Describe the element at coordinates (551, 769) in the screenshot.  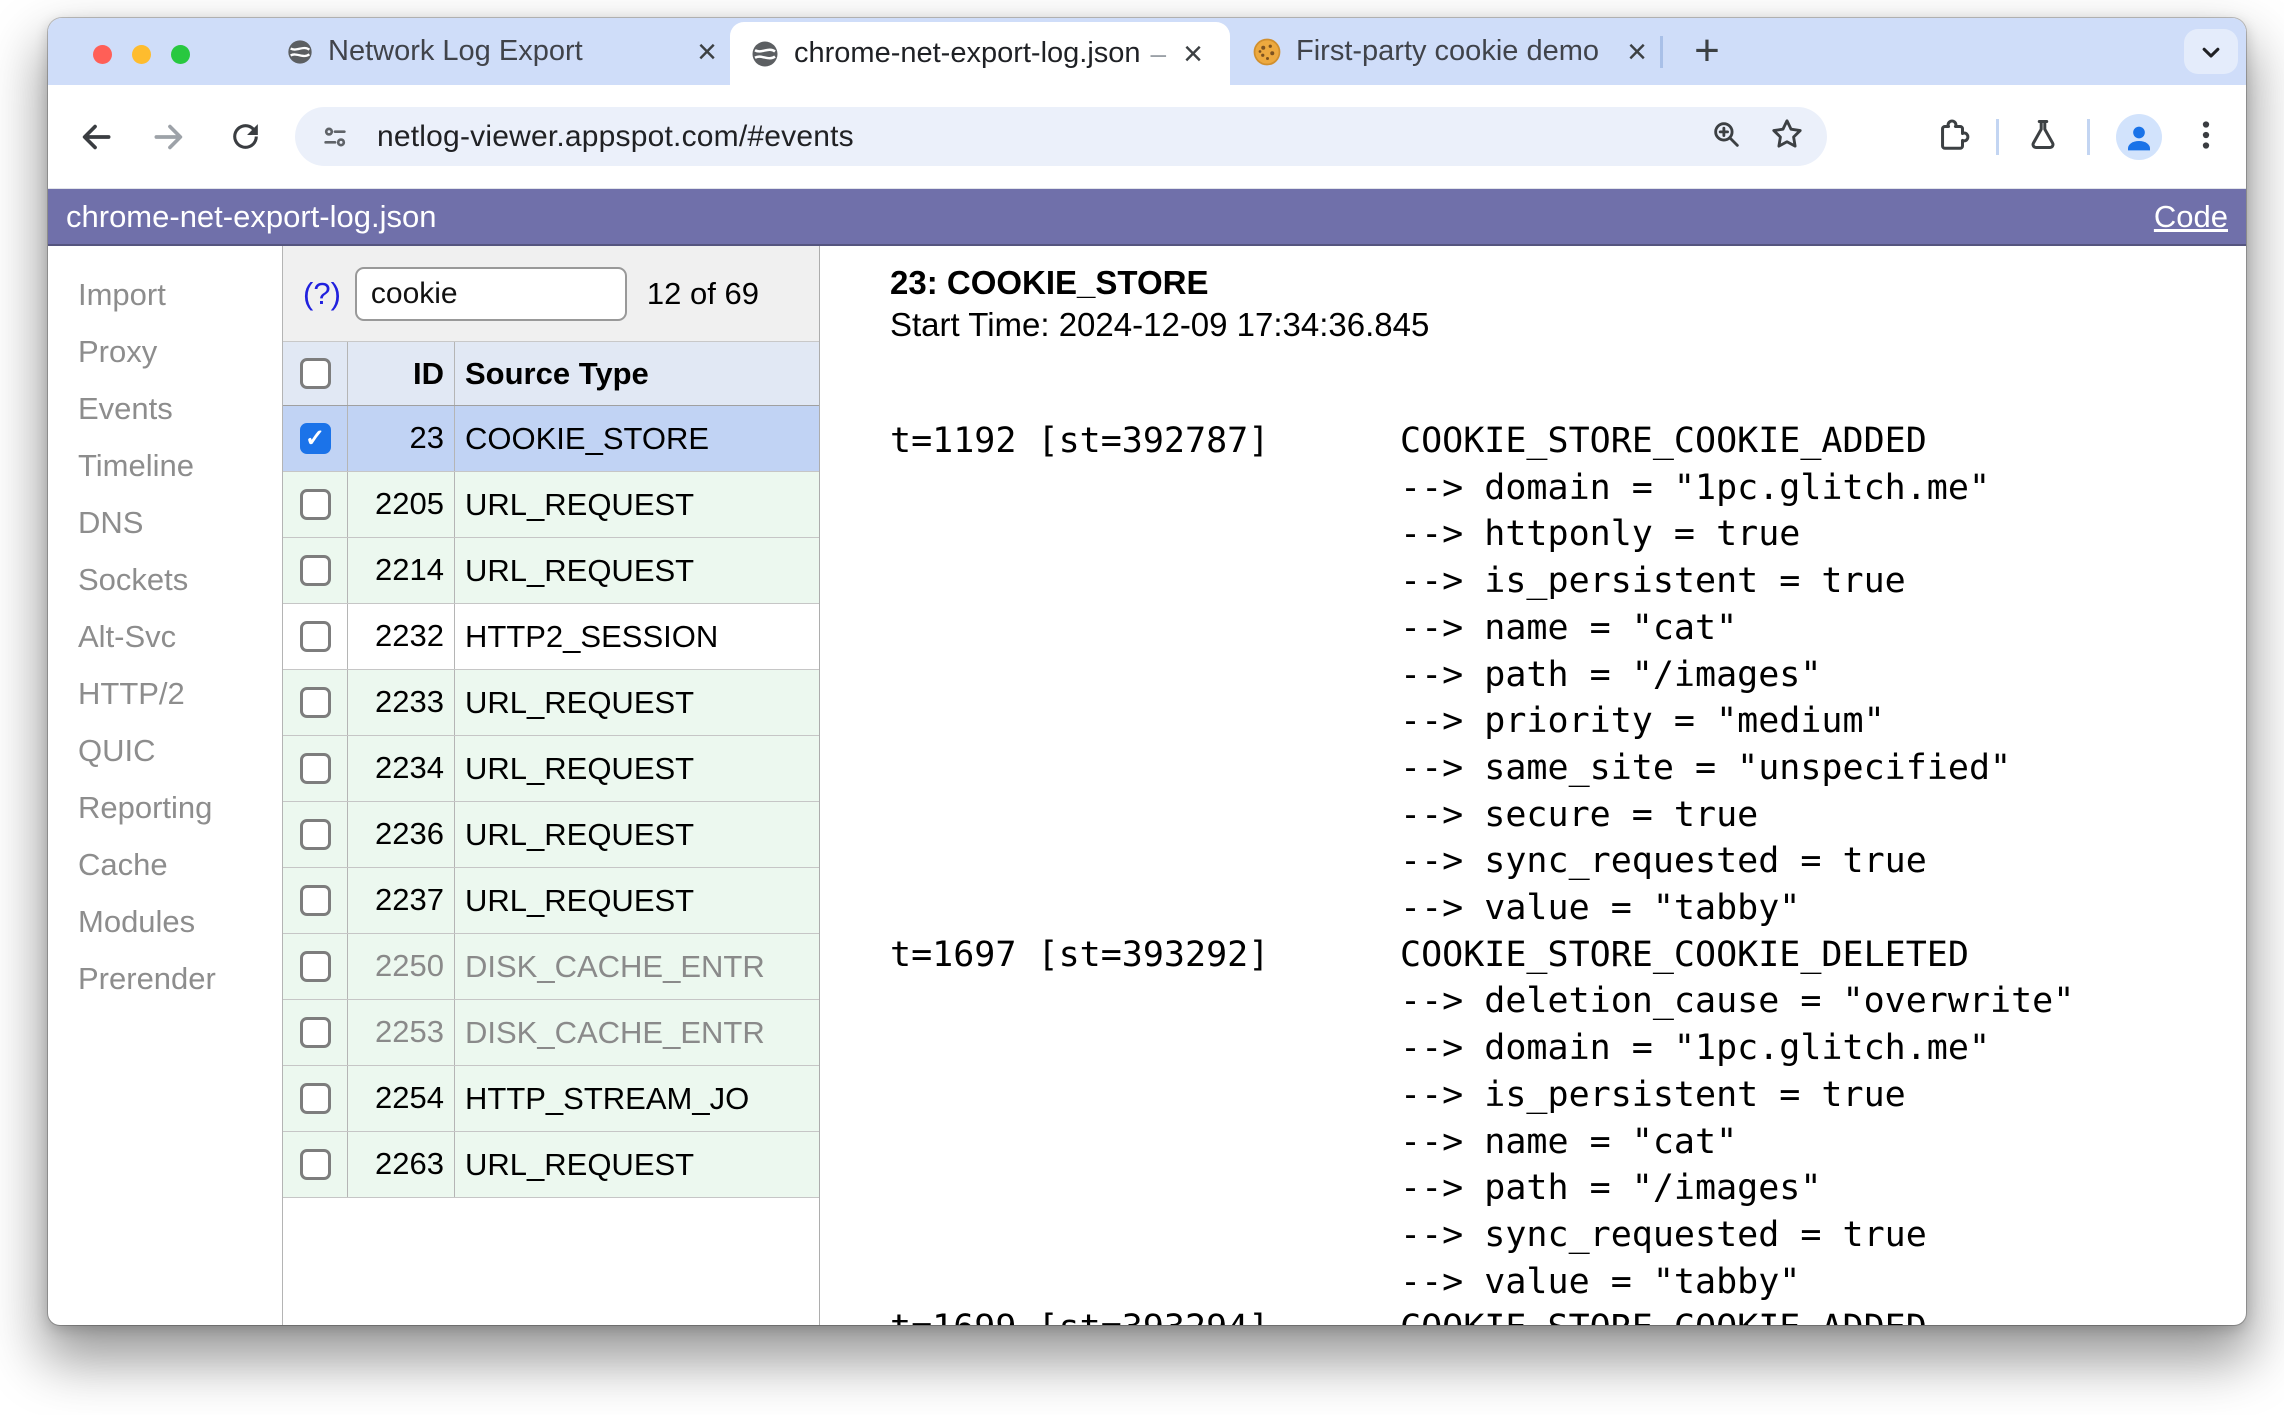
I see `table-row: 2234 URL_REQUEST` at that location.